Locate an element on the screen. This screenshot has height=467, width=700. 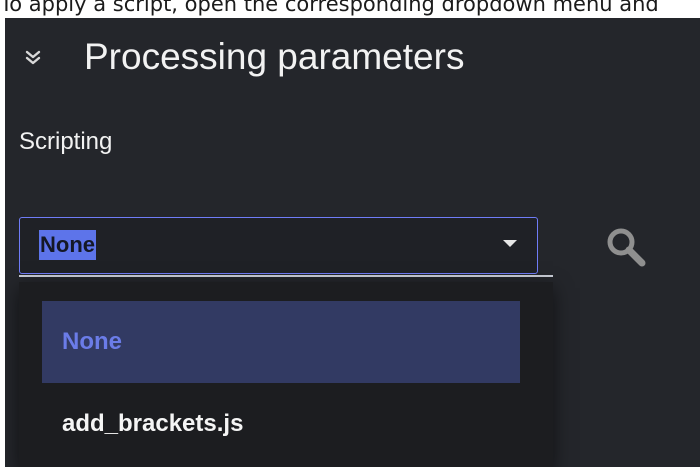
search-button is located at coordinates (627, 248).